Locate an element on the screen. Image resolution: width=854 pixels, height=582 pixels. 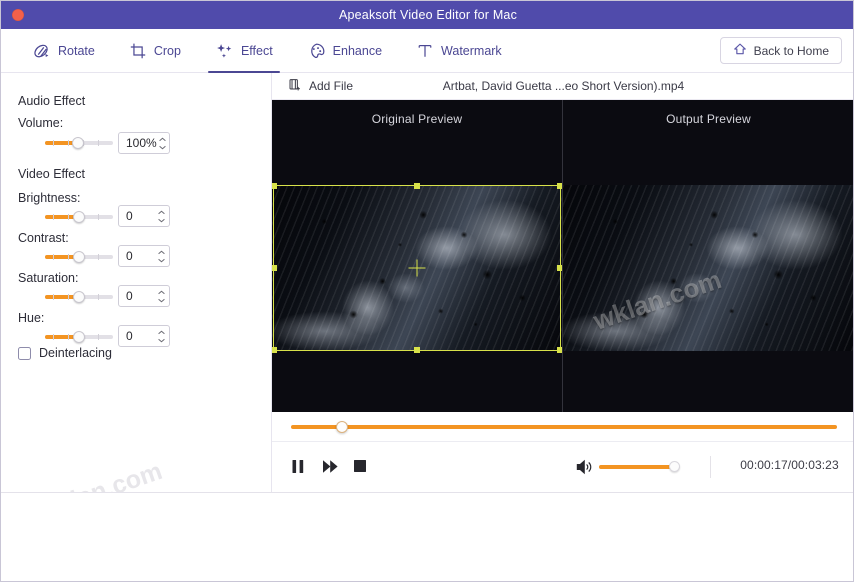
brightness-slider is located at coordinates (79, 217).